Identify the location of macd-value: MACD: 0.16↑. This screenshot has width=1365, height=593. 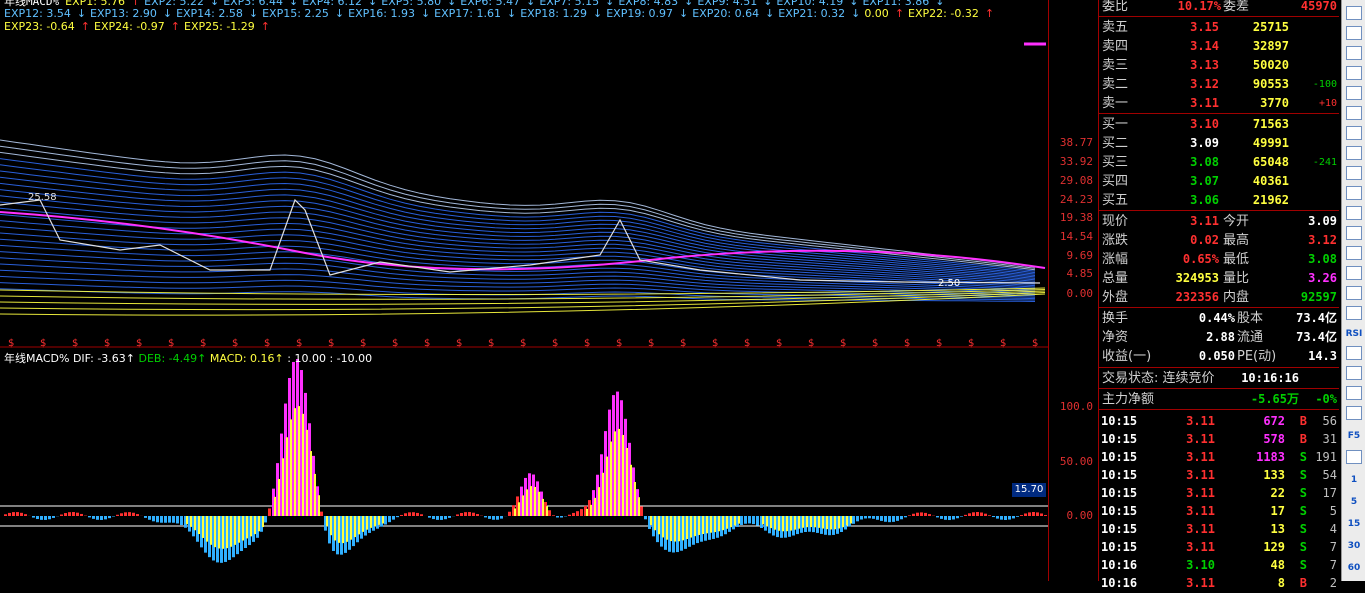
(247, 358).